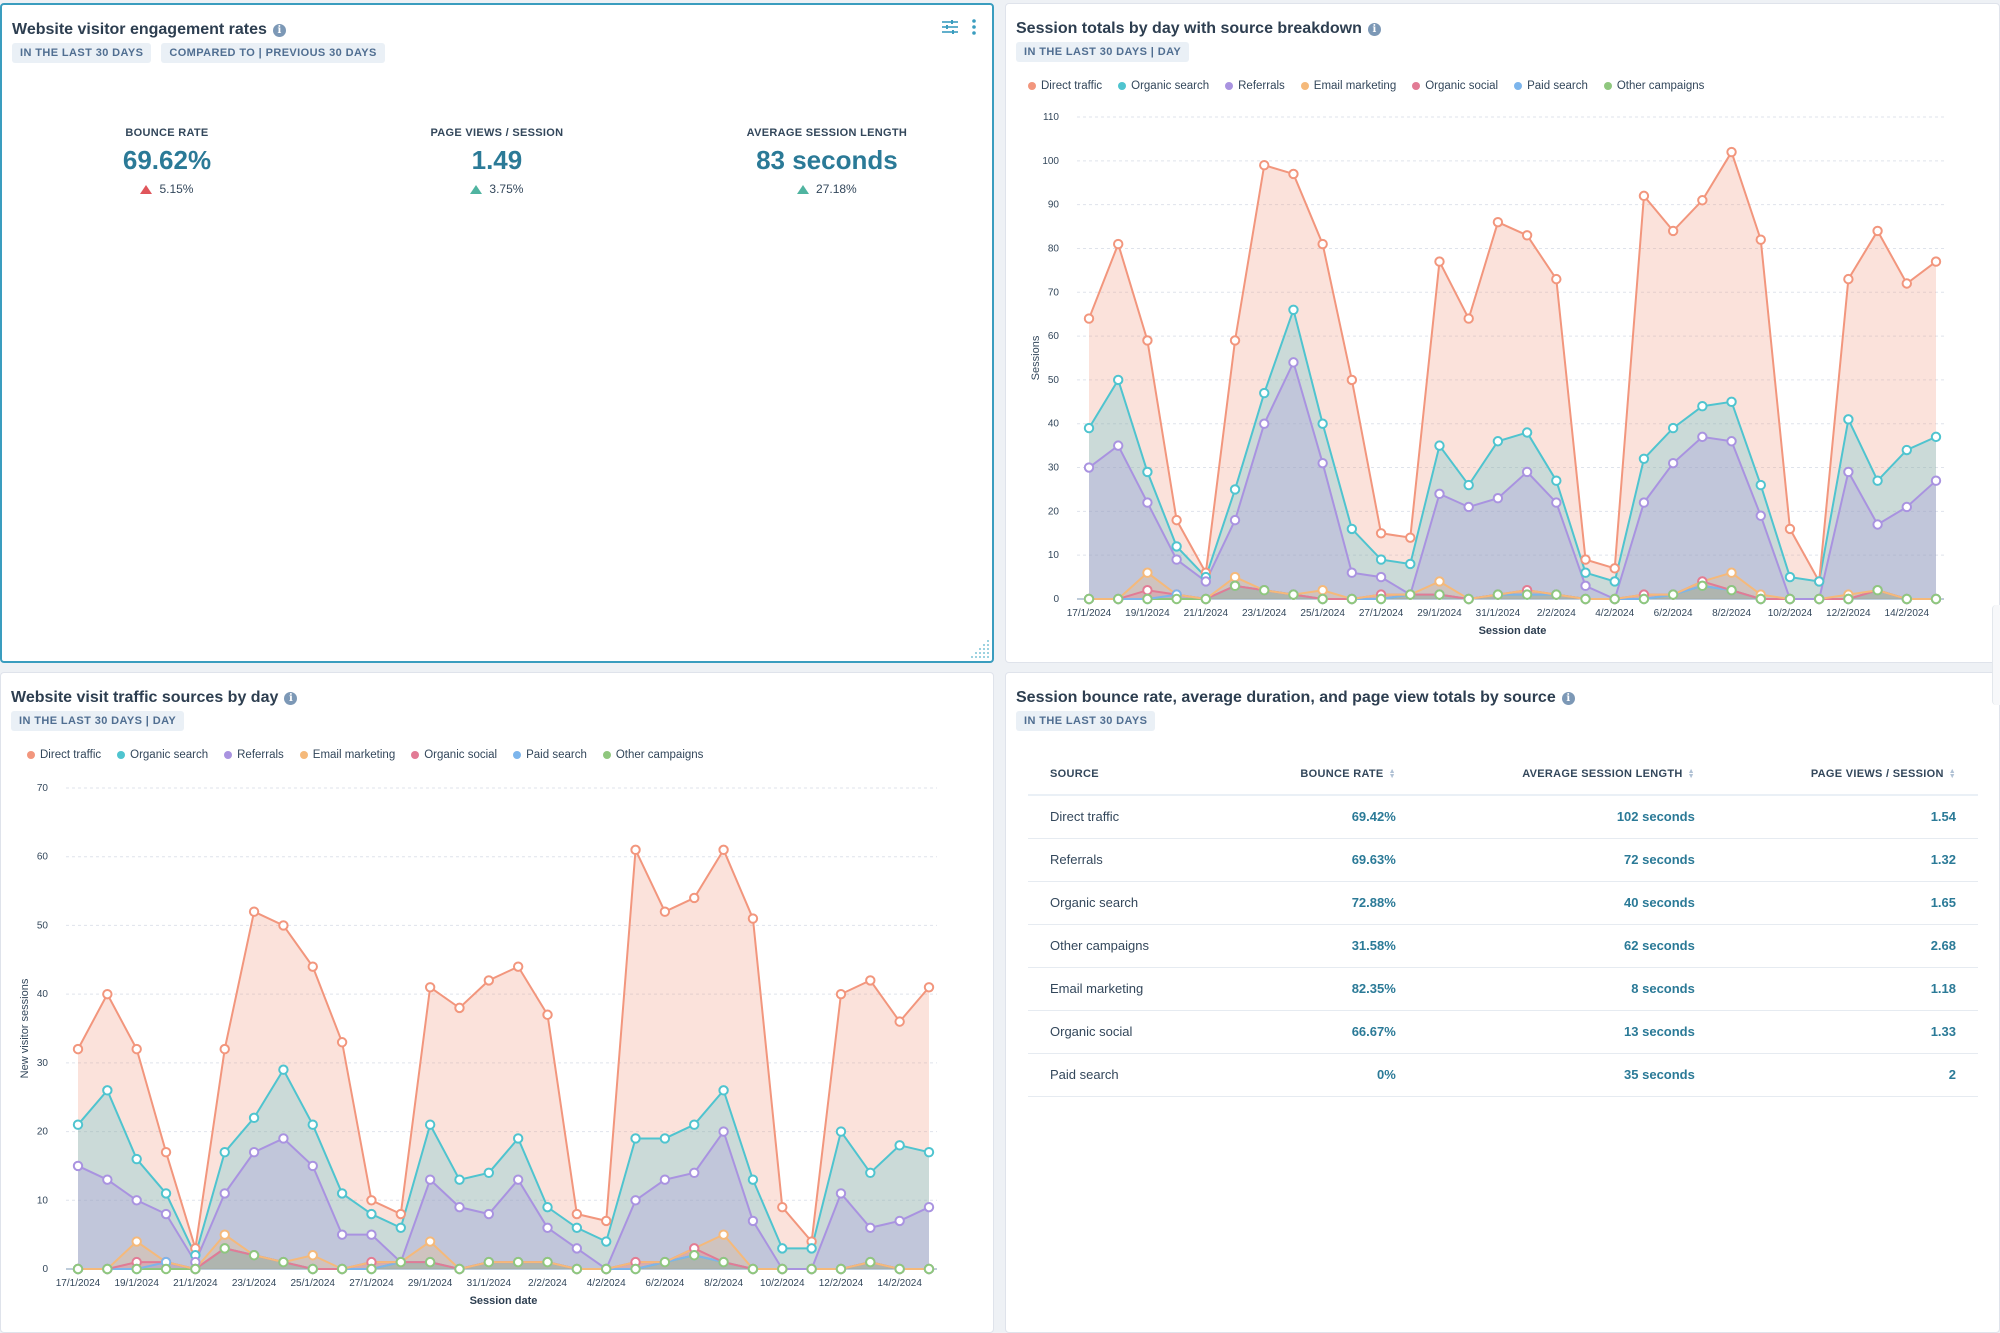  What do you see at coordinates (1321, 774) in the screenshot?
I see `column-header-bounce-rate: BOUNCE RATE ▲ ▼` at bounding box center [1321, 774].